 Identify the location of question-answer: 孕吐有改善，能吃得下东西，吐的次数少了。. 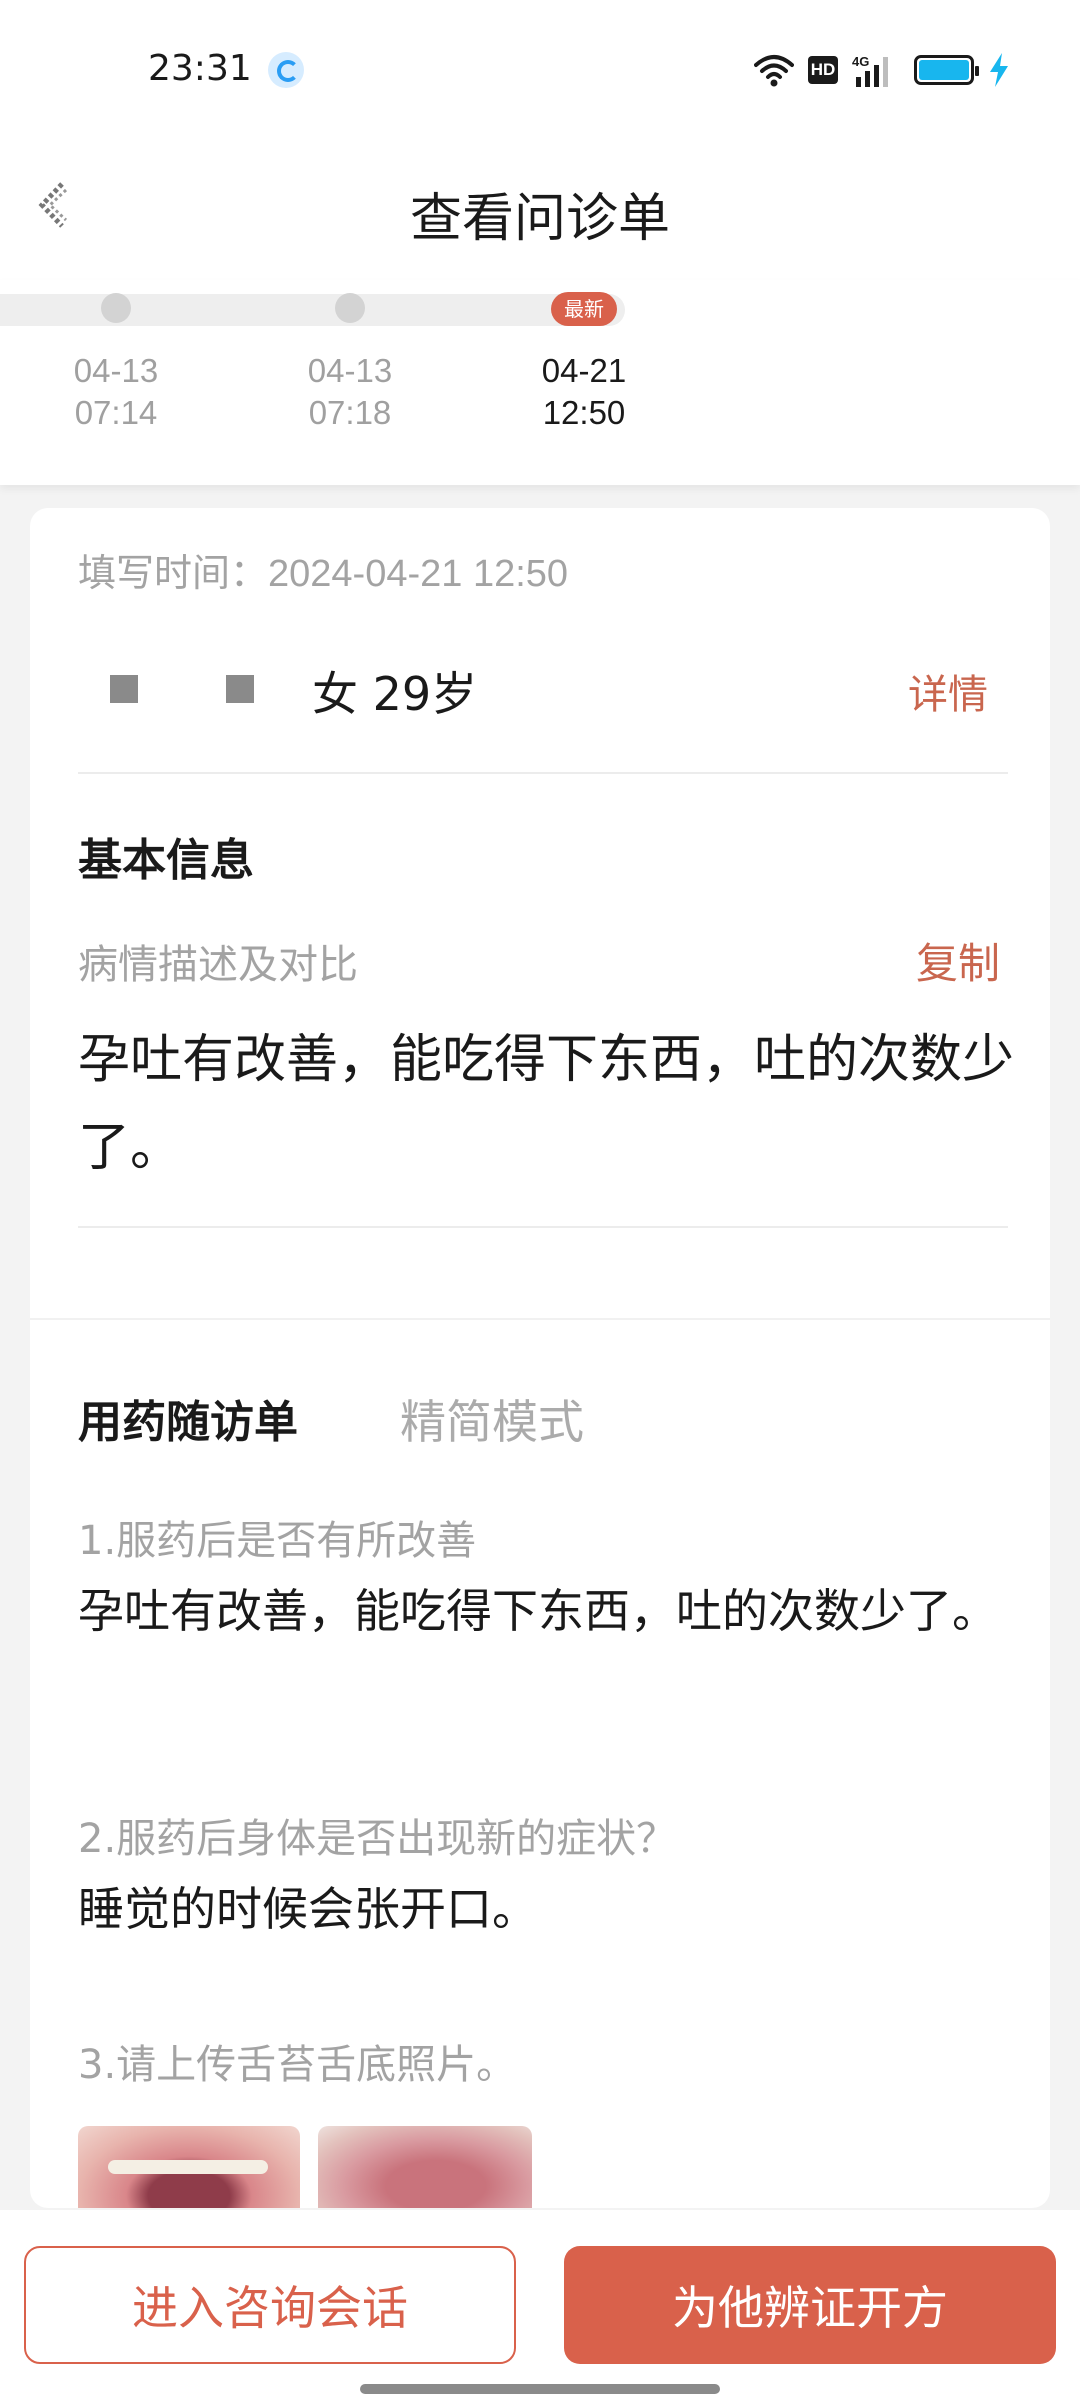
(538, 1611).